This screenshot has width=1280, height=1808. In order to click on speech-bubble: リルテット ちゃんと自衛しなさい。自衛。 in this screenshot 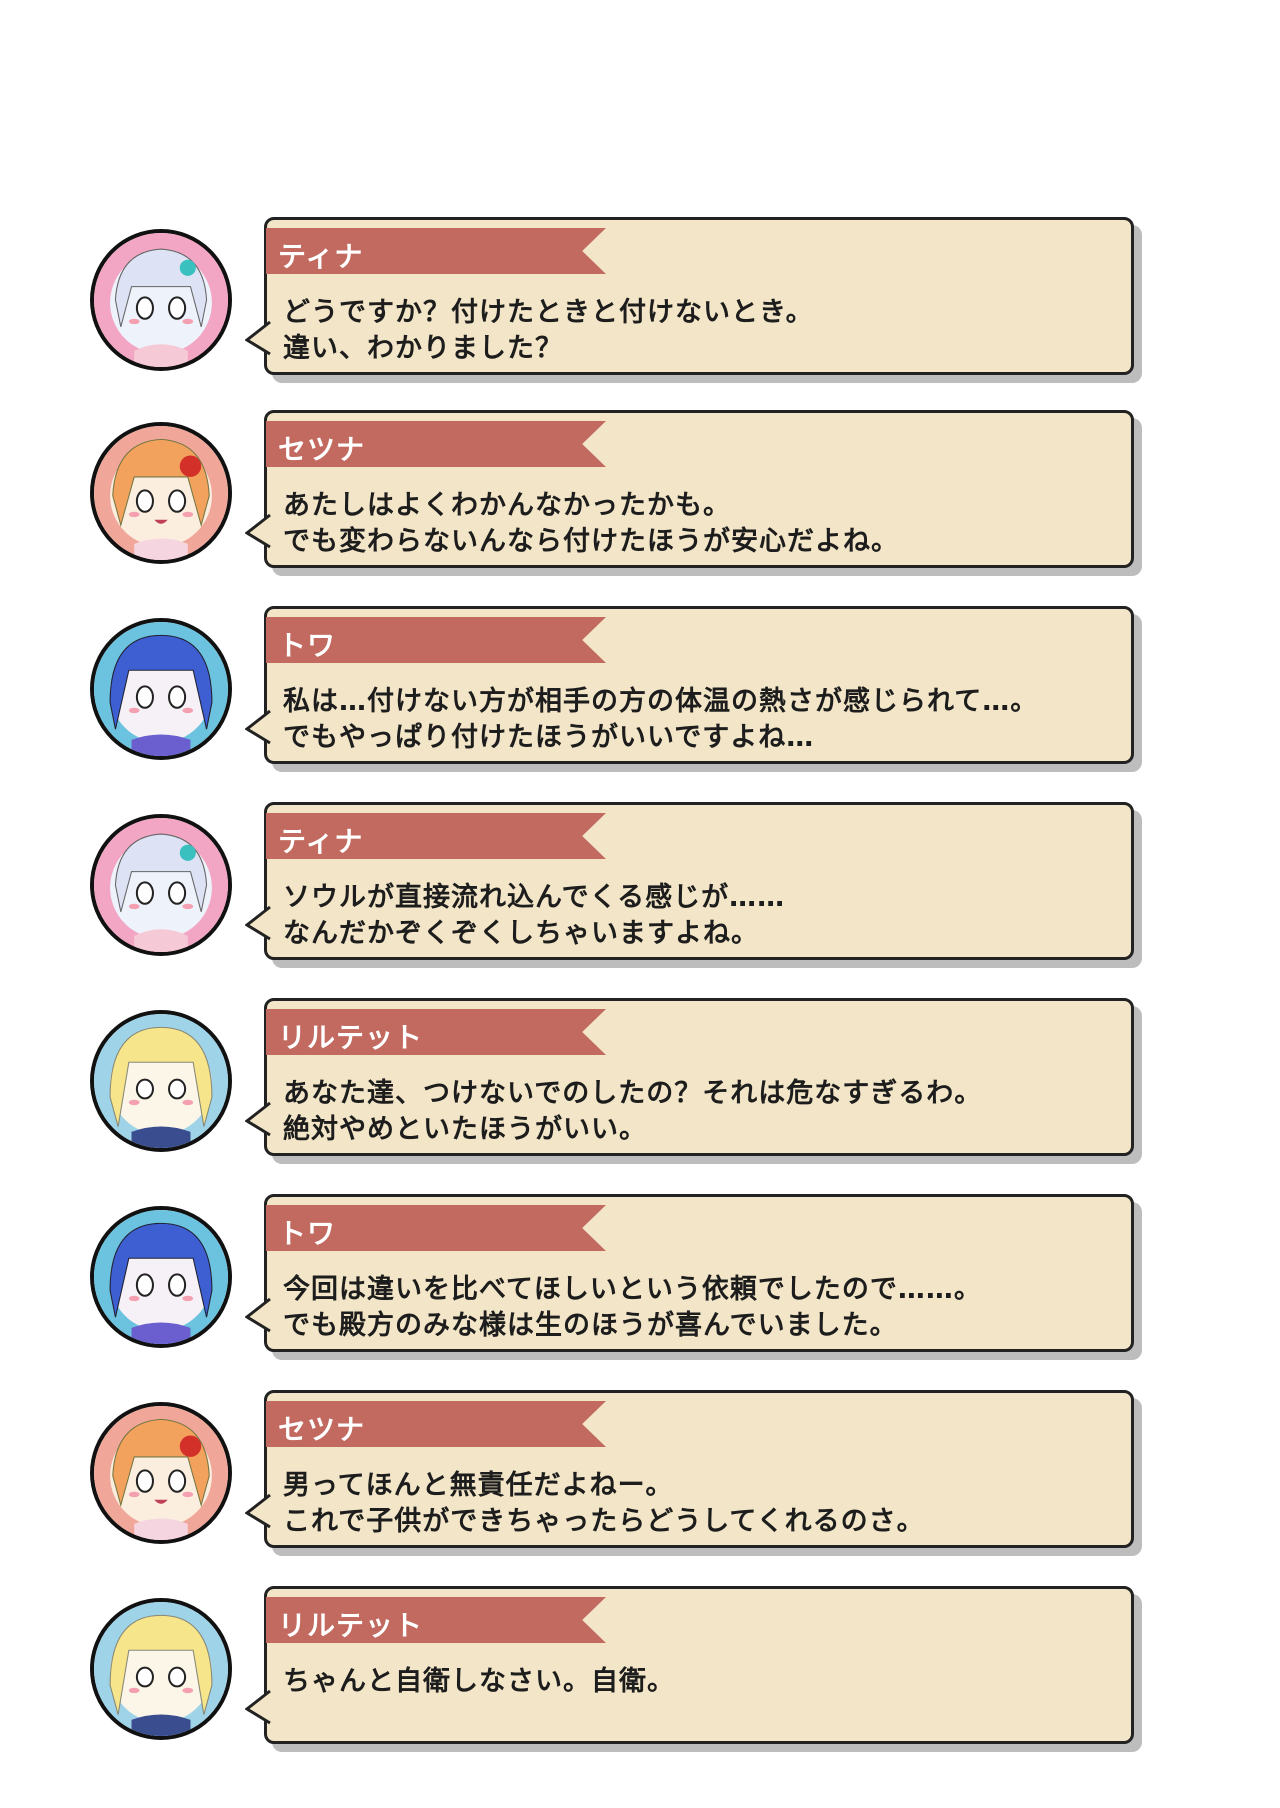, I will do `click(698, 1669)`.